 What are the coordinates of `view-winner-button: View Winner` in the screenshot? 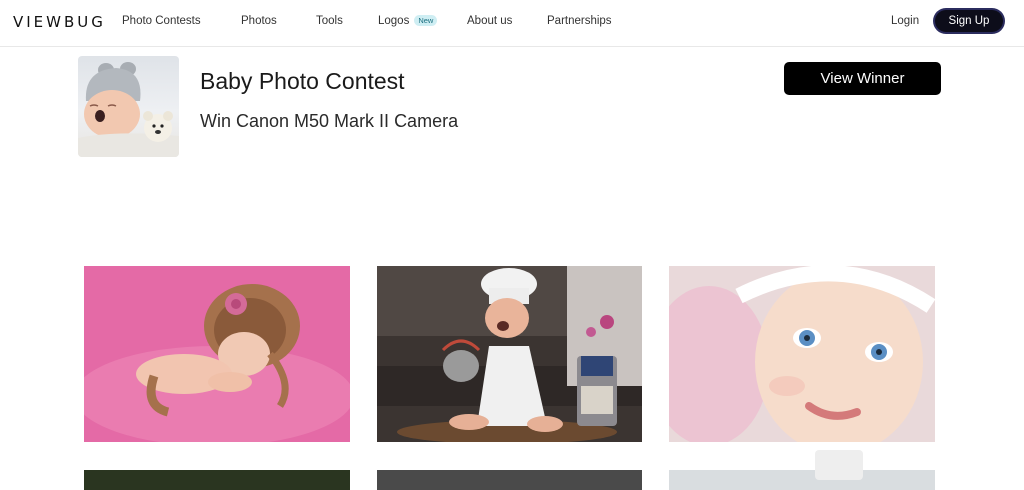 It's located at (862, 78).